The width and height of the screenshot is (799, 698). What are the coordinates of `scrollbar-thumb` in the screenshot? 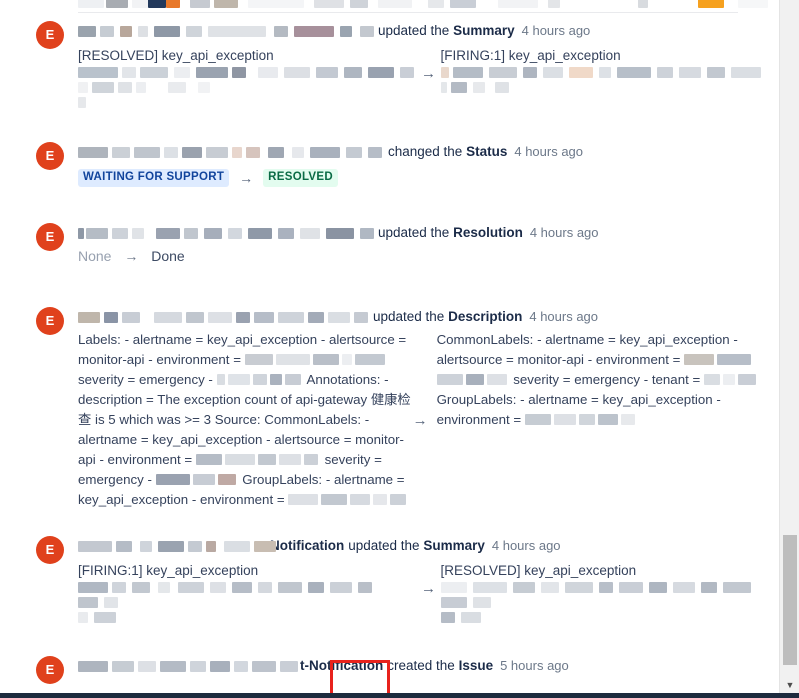 It's located at (790, 600).